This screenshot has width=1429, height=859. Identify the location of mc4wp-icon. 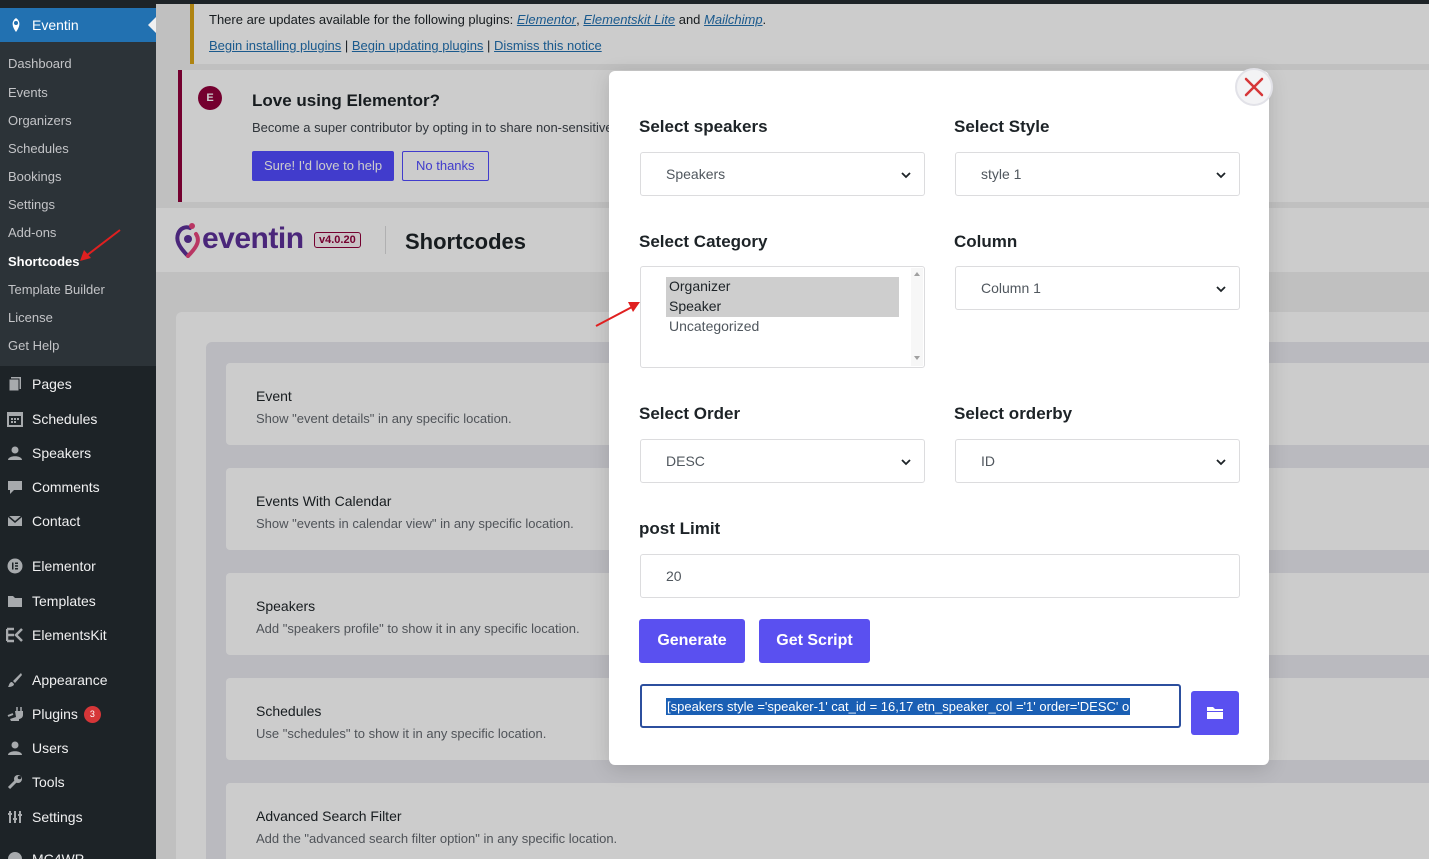
(15, 854).